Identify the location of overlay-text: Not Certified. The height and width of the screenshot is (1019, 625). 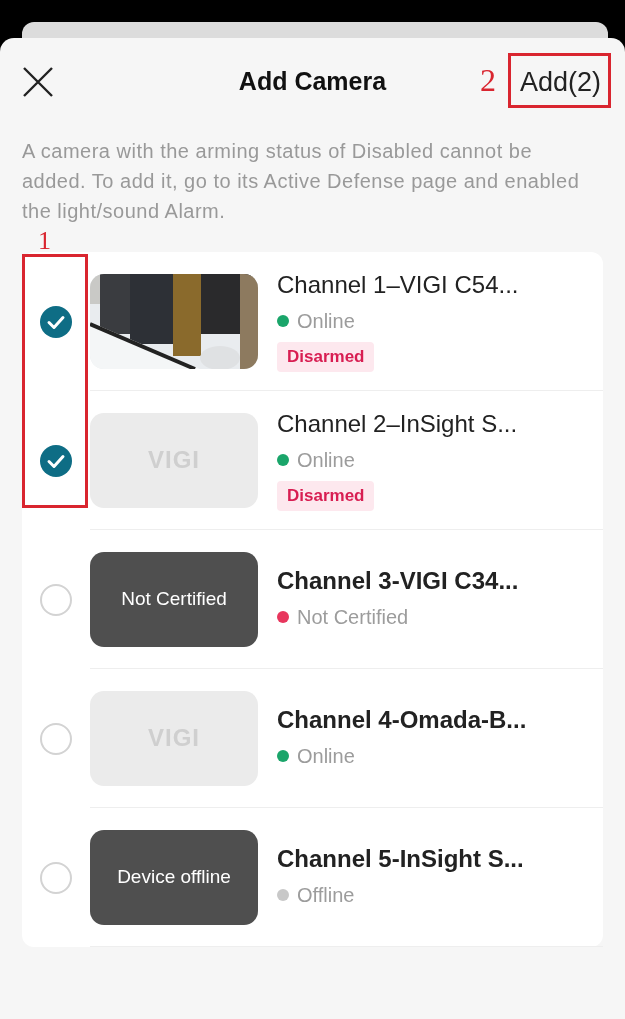
(174, 598).